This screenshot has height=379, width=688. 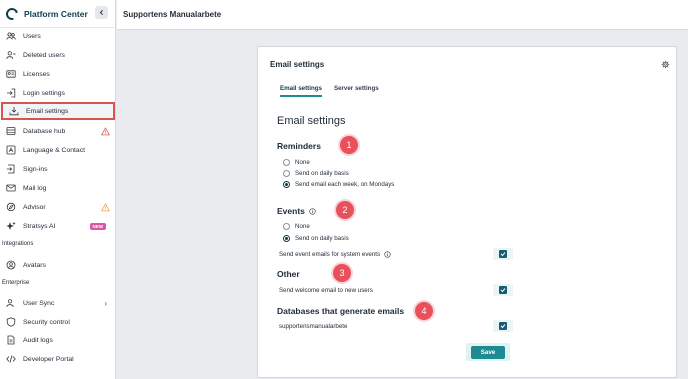 I want to click on sidebar-item-login-settings: Login settings, so click(x=58, y=93).